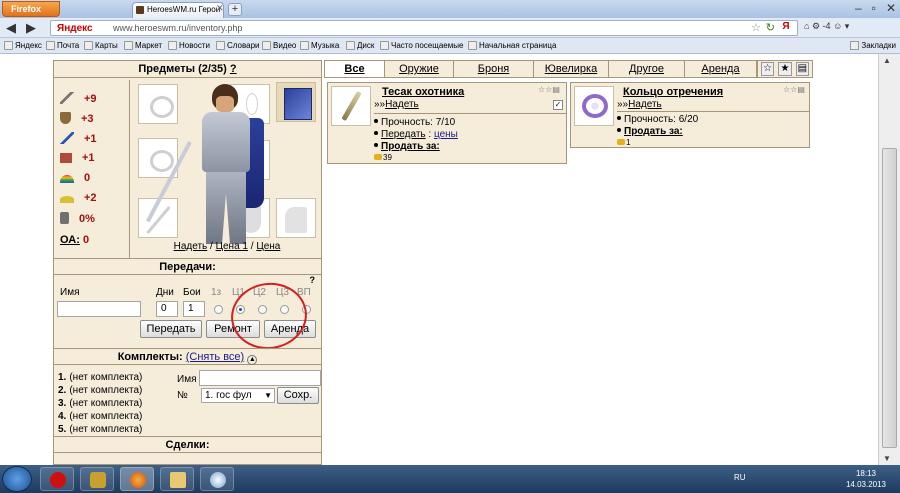 This screenshot has width=900, height=493. I want to click on kit-row: 5. (нет комплекта), so click(100, 429).